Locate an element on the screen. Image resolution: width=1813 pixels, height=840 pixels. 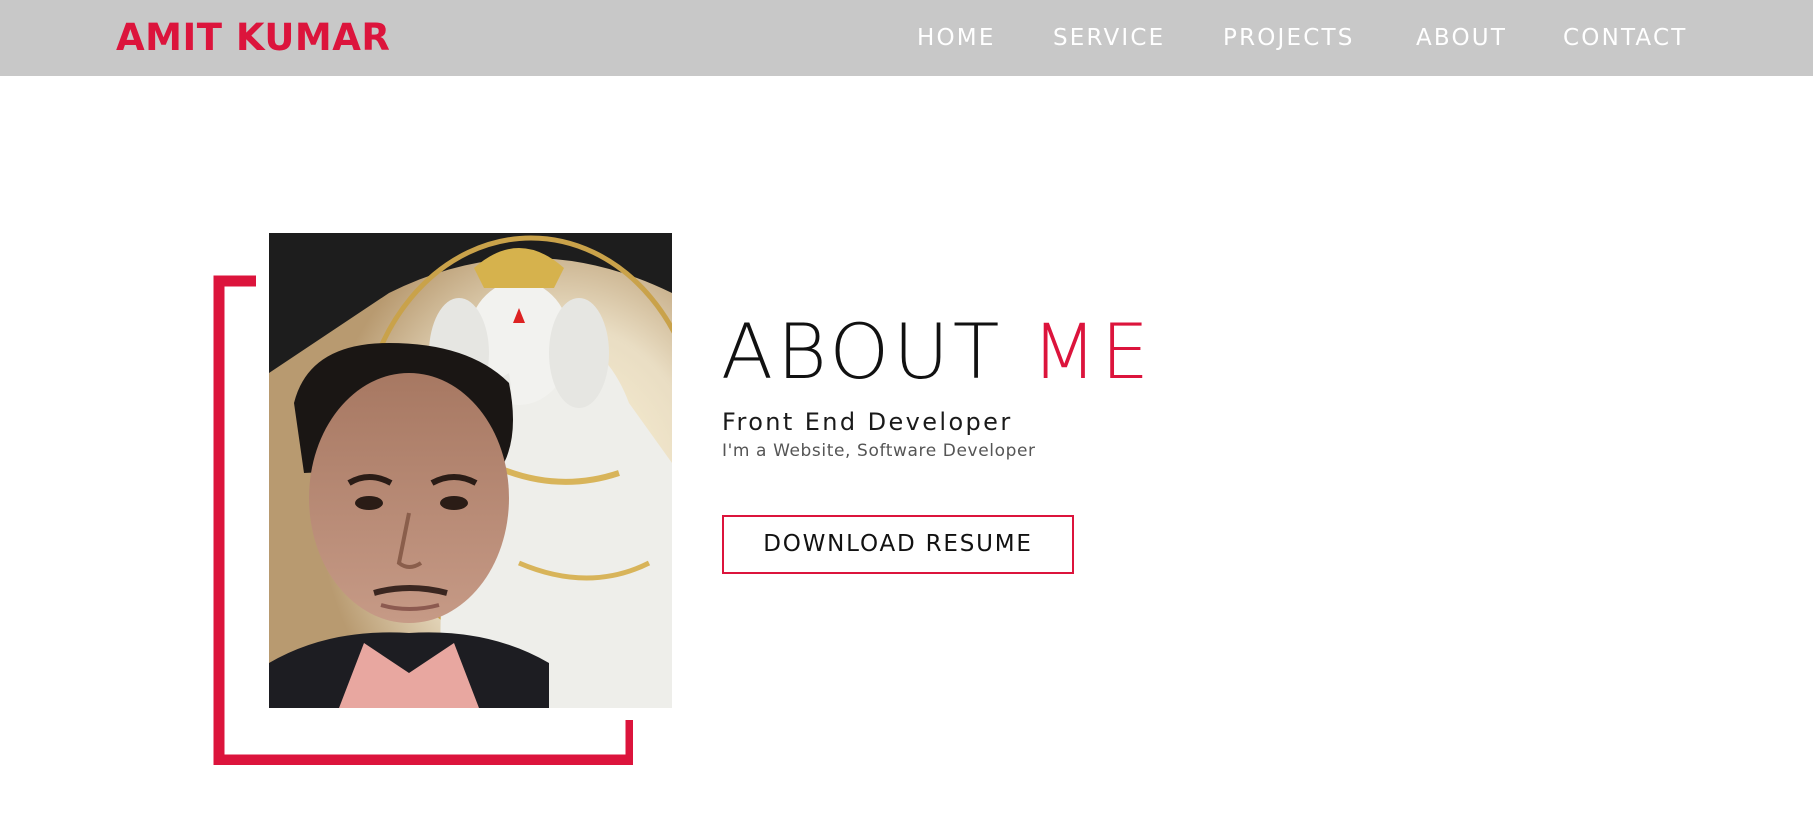
nav-contact: CONTACT is located at coordinates (1625, 38).